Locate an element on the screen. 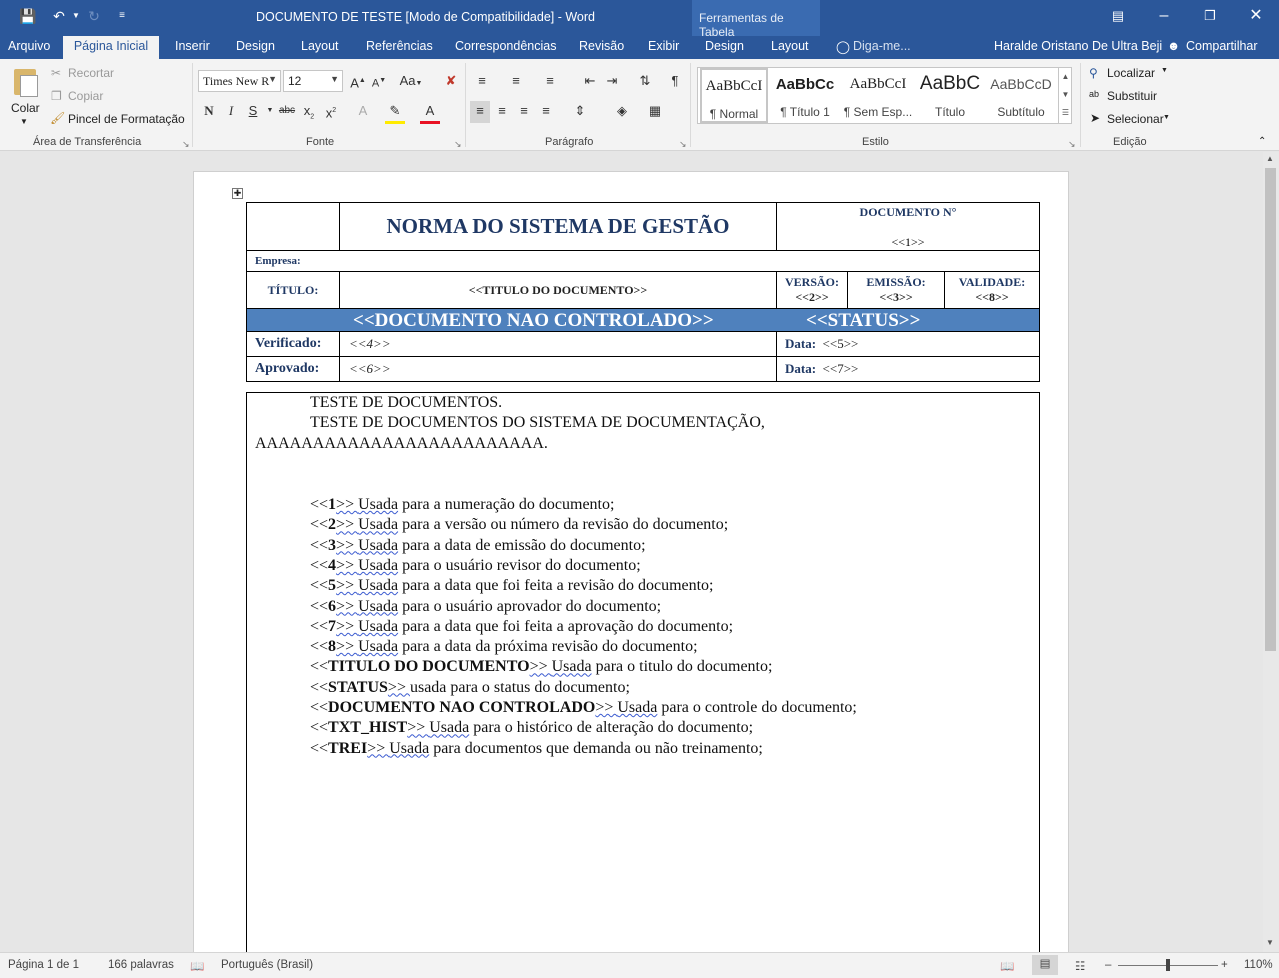  copy-button: Copiar is located at coordinates (85, 96).